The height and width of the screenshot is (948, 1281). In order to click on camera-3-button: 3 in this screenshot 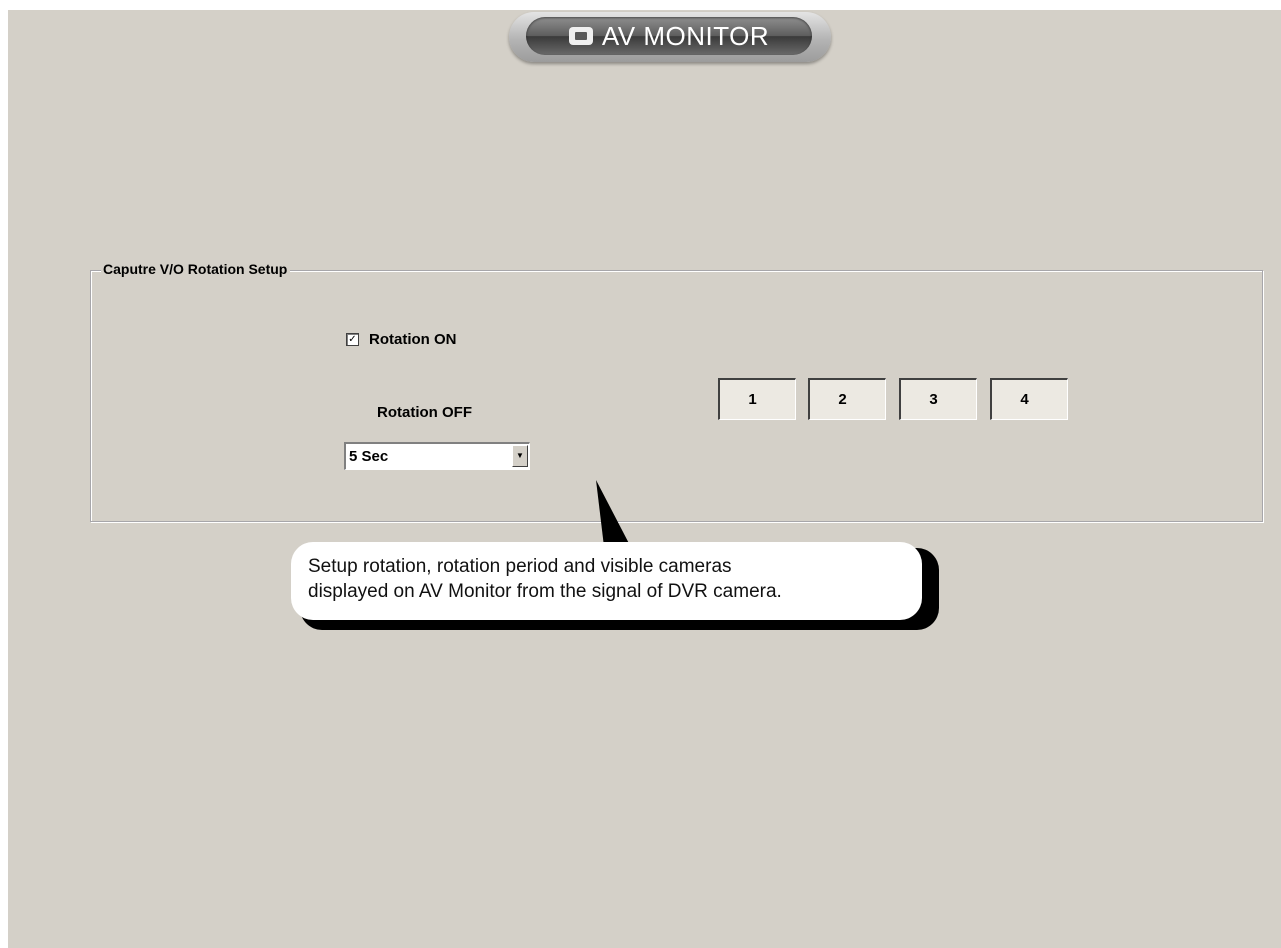, I will do `click(938, 399)`.